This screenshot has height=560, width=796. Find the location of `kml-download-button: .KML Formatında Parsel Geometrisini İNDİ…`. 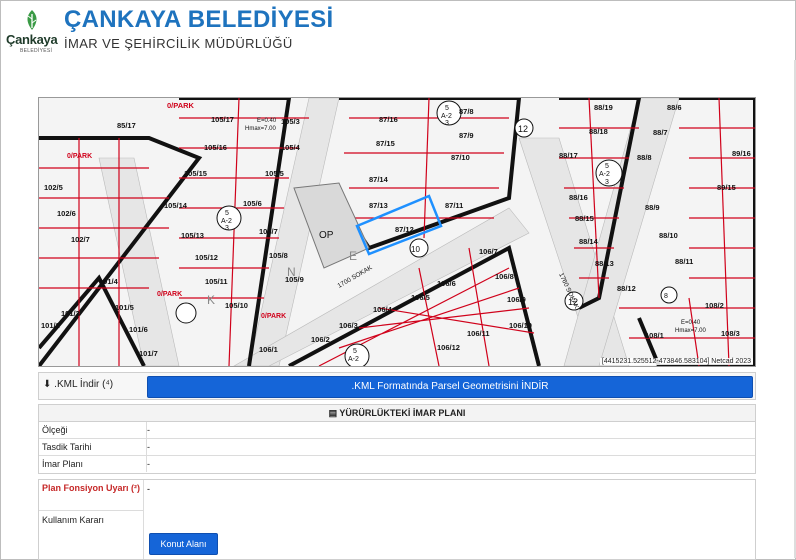

kml-download-button: .KML Formatında Parsel Geometrisini İNDİ… is located at coordinates (450, 387).